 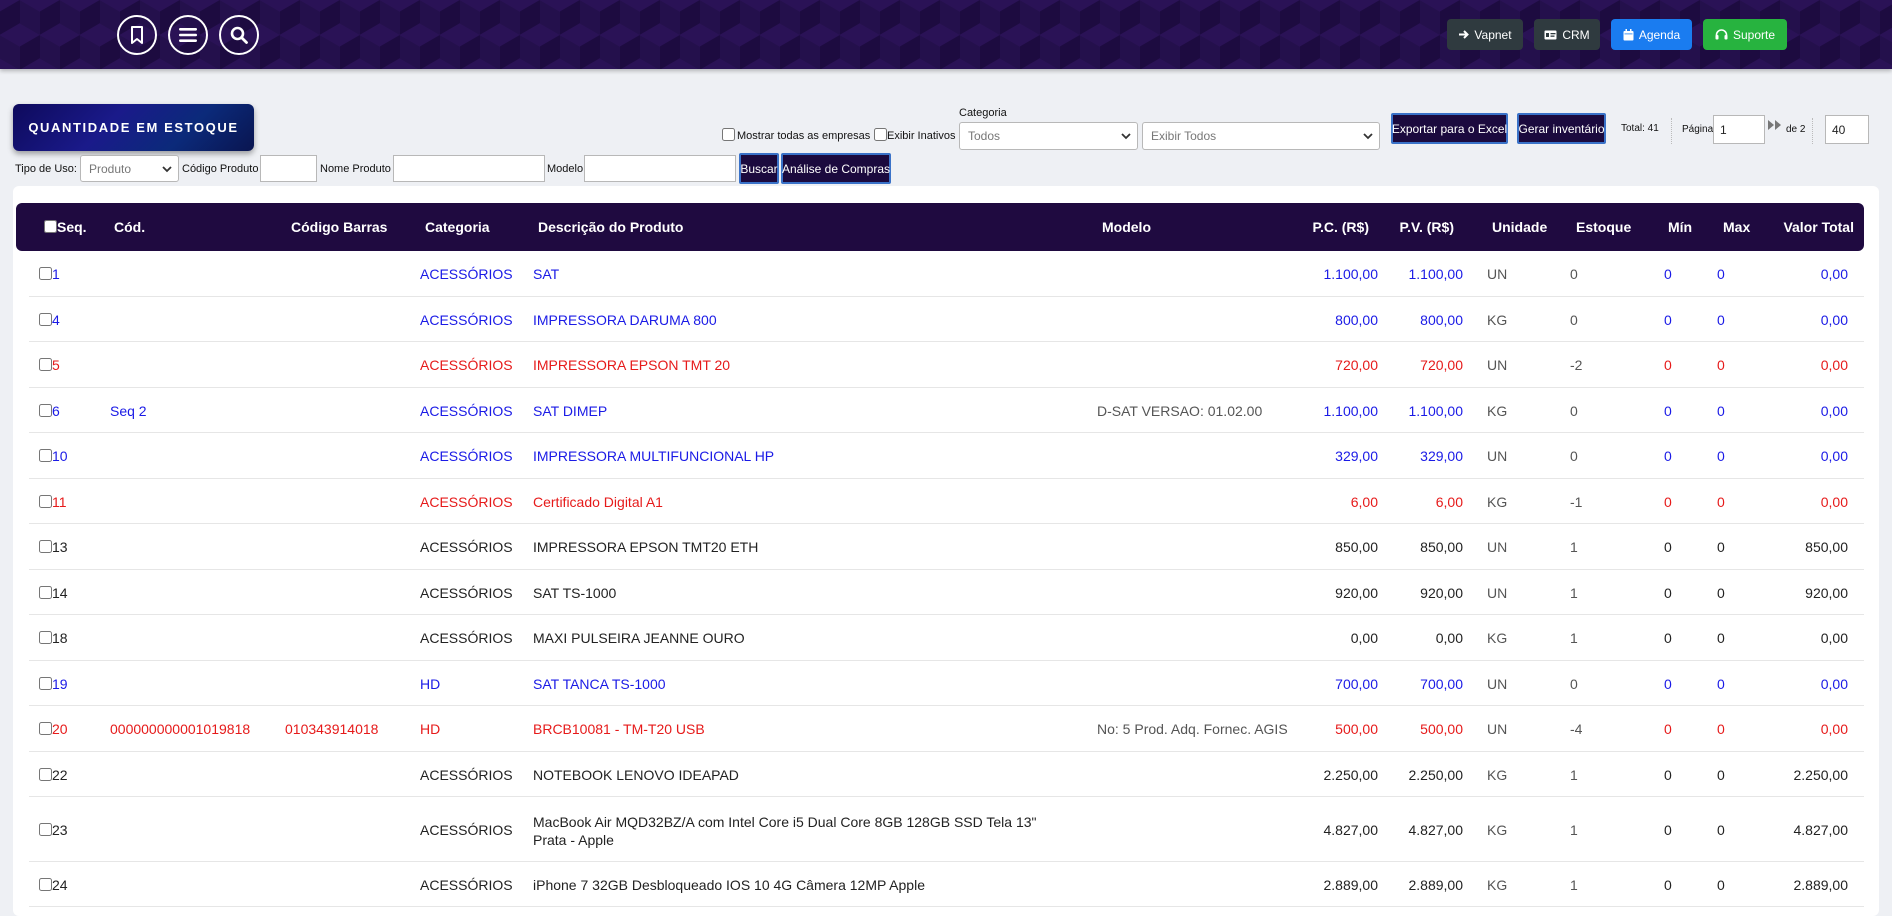 I want to click on select-all-checkbox, so click(x=50, y=226).